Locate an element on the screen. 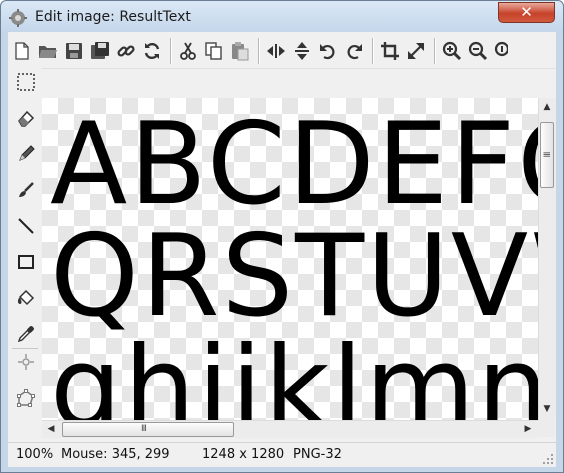  link-icon is located at coordinates (126, 51).